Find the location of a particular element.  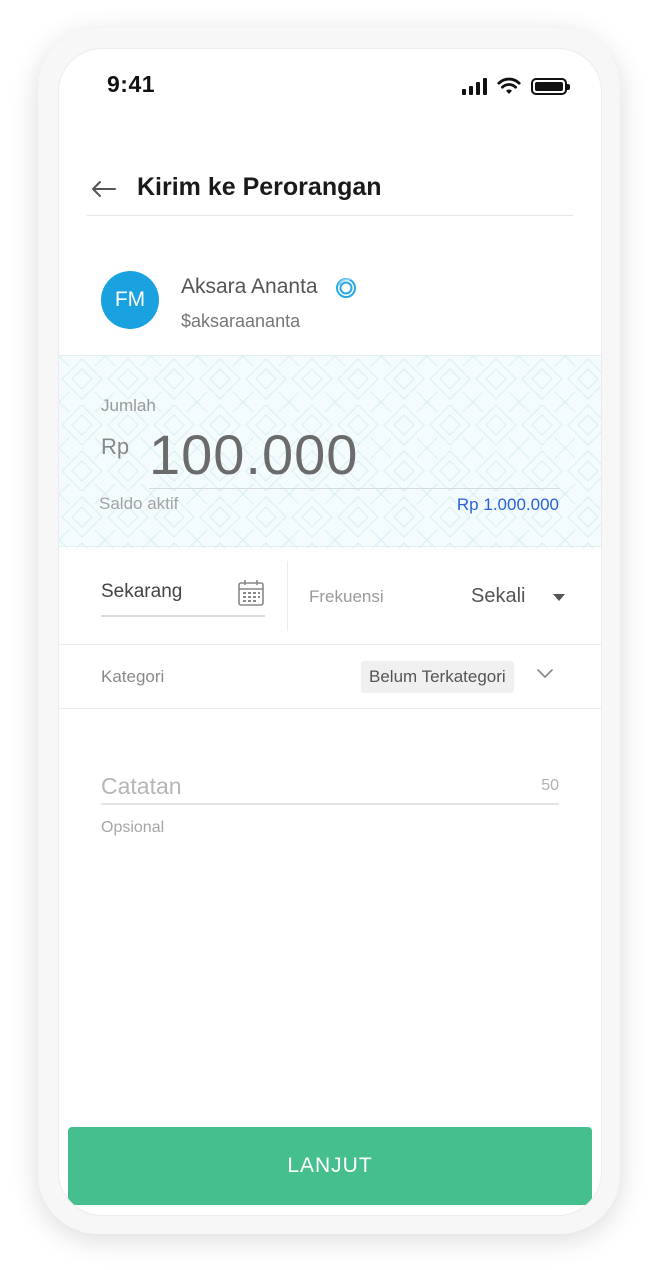

amount-underline is located at coordinates (354, 488).